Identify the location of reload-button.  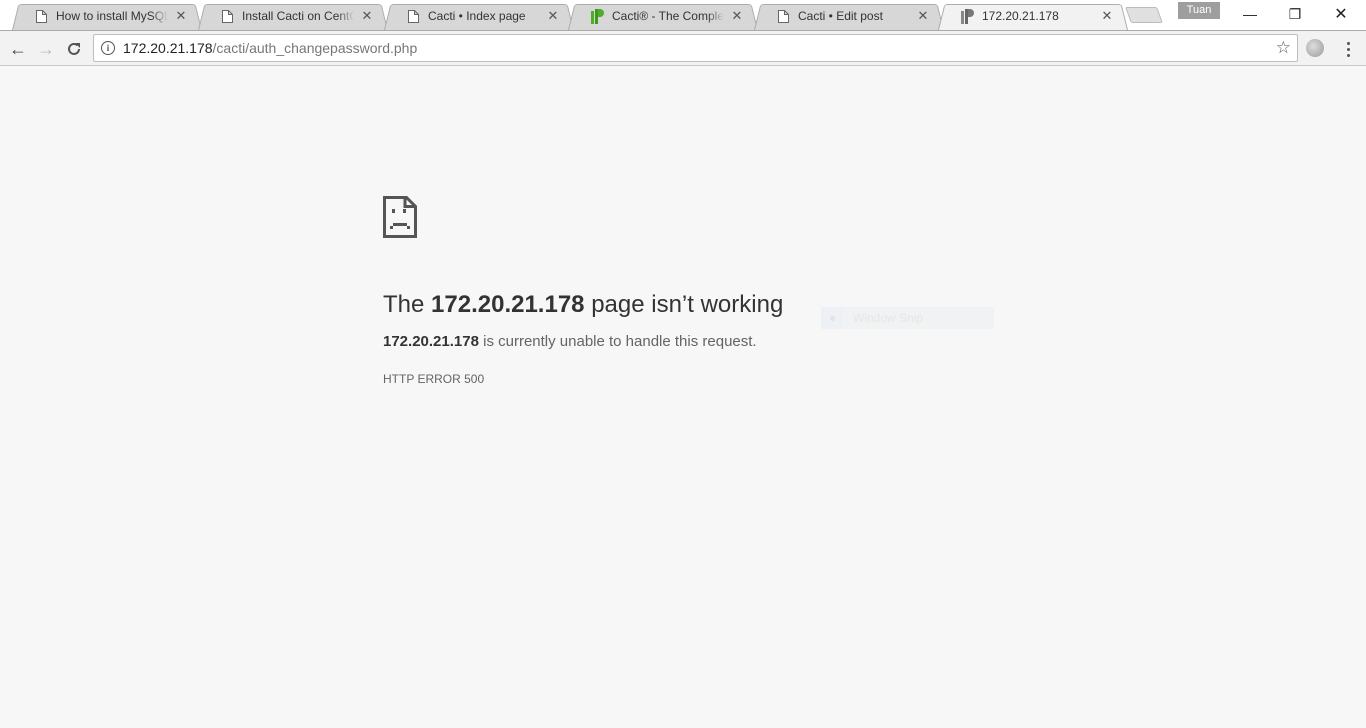
(74, 49).